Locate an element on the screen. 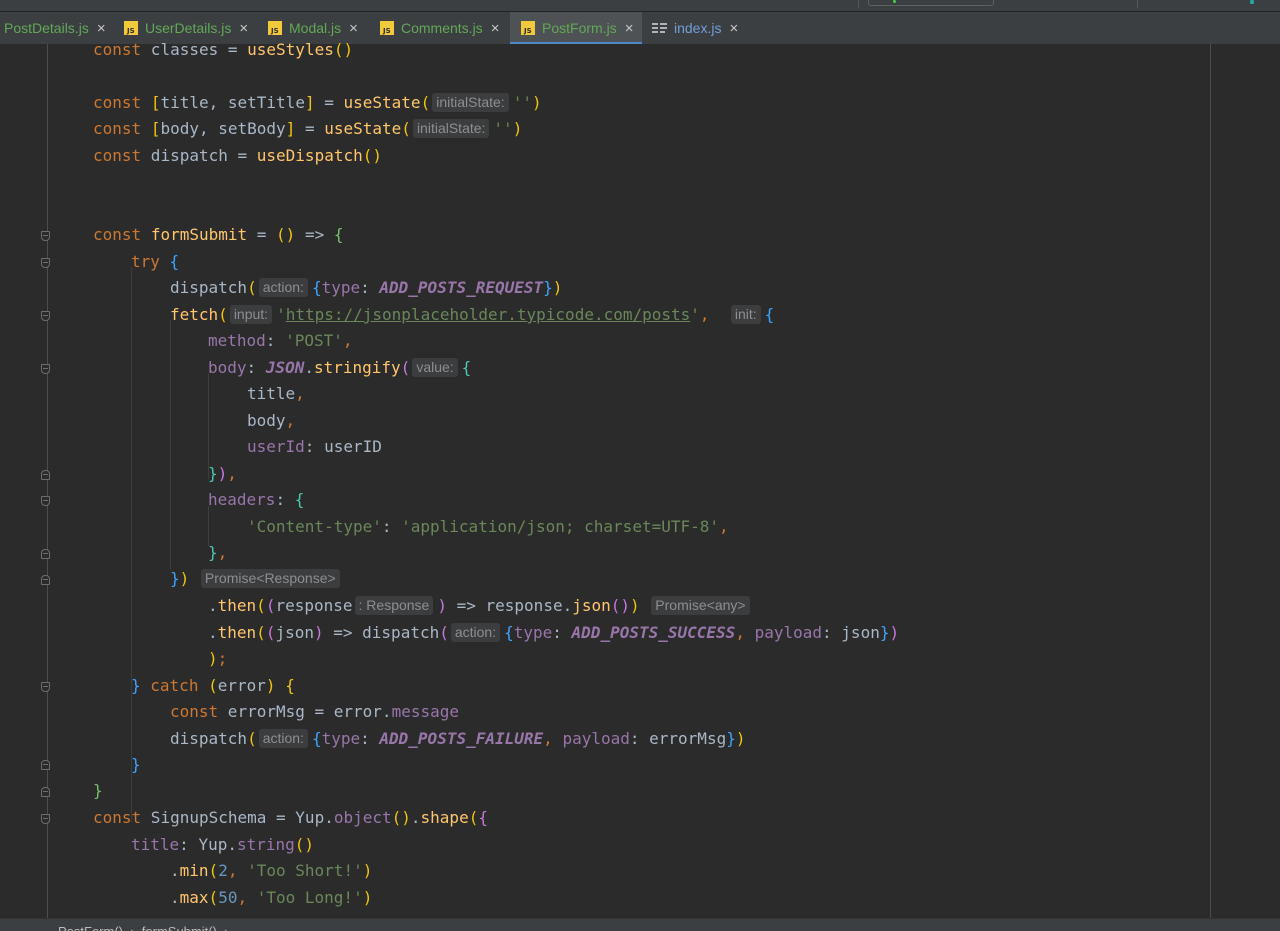  tab-label: Comments.js is located at coordinates (442, 28).